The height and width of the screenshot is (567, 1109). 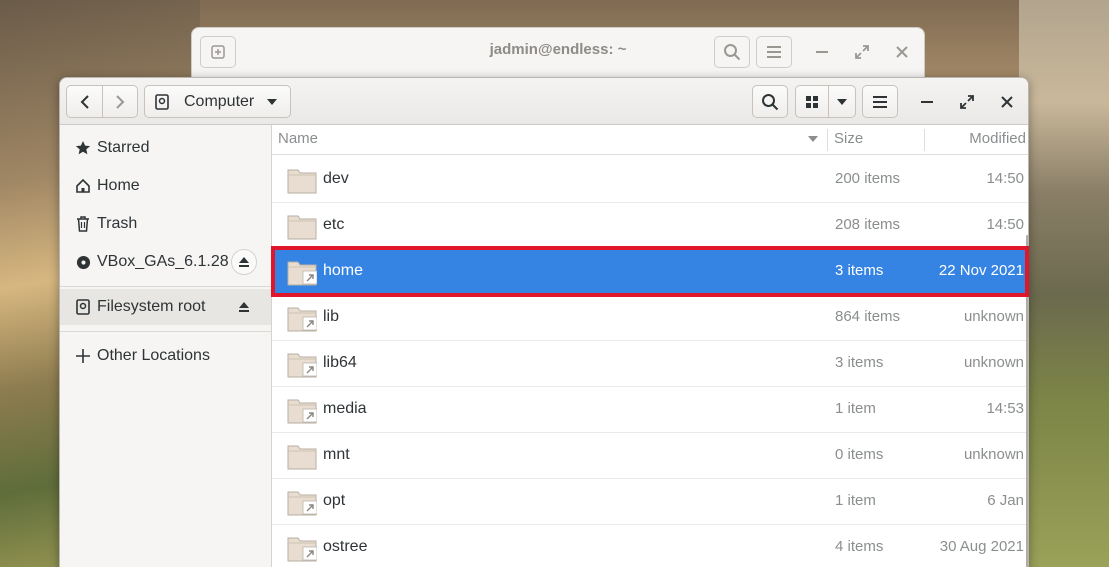 I want to click on file-size: 4 items, so click(x=859, y=546).